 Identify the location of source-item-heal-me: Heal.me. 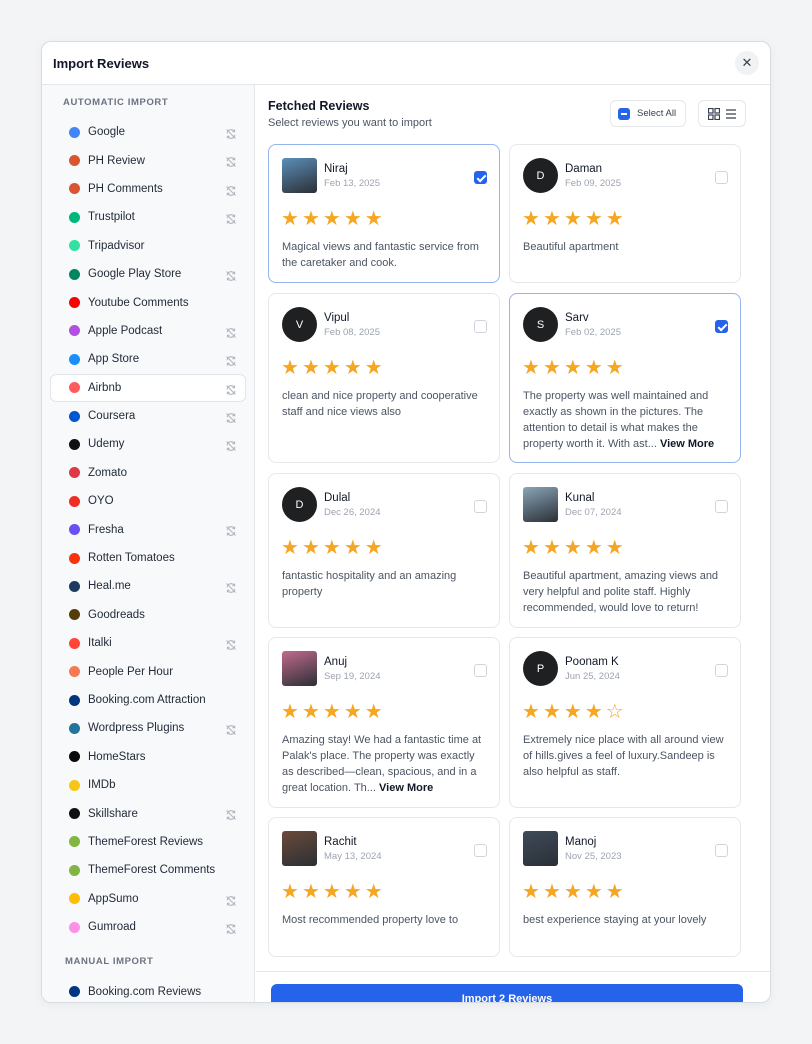
(148, 586).